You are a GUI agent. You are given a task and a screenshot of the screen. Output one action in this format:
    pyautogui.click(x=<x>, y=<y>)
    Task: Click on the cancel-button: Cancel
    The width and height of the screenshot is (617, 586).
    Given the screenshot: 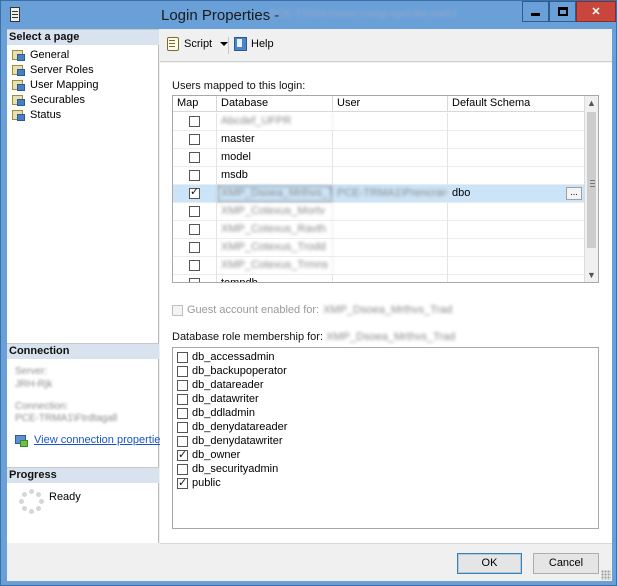 What is the action you would take?
    pyautogui.click(x=566, y=563)
    